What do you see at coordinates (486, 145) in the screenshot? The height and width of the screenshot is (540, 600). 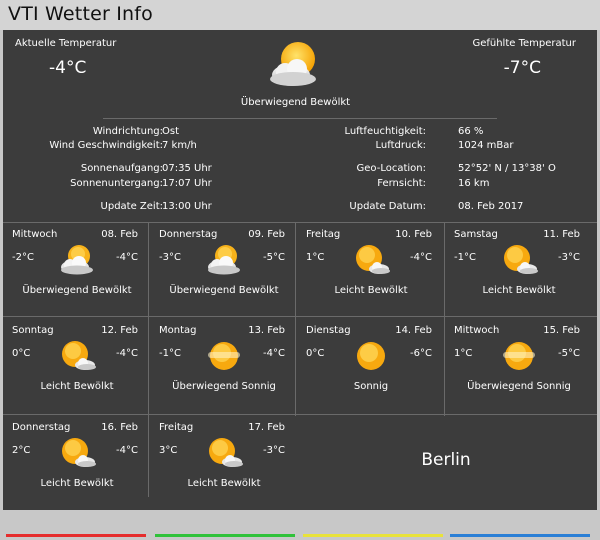 I see `pressure-value: 1024 mBar` at bounding box center [486, 145].